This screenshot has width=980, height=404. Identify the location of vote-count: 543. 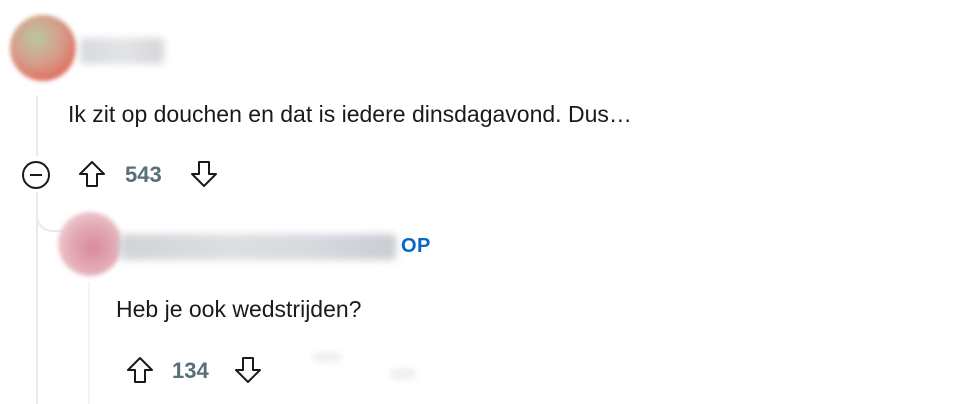
(143, 174).